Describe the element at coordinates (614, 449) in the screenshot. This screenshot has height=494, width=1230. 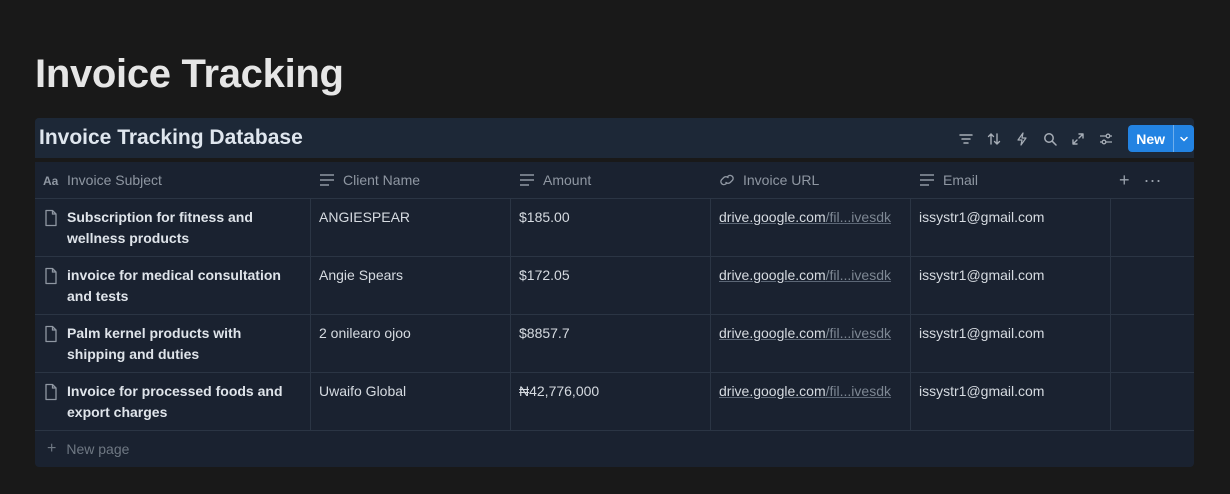
I see `new-page-button: + New page` at that location.